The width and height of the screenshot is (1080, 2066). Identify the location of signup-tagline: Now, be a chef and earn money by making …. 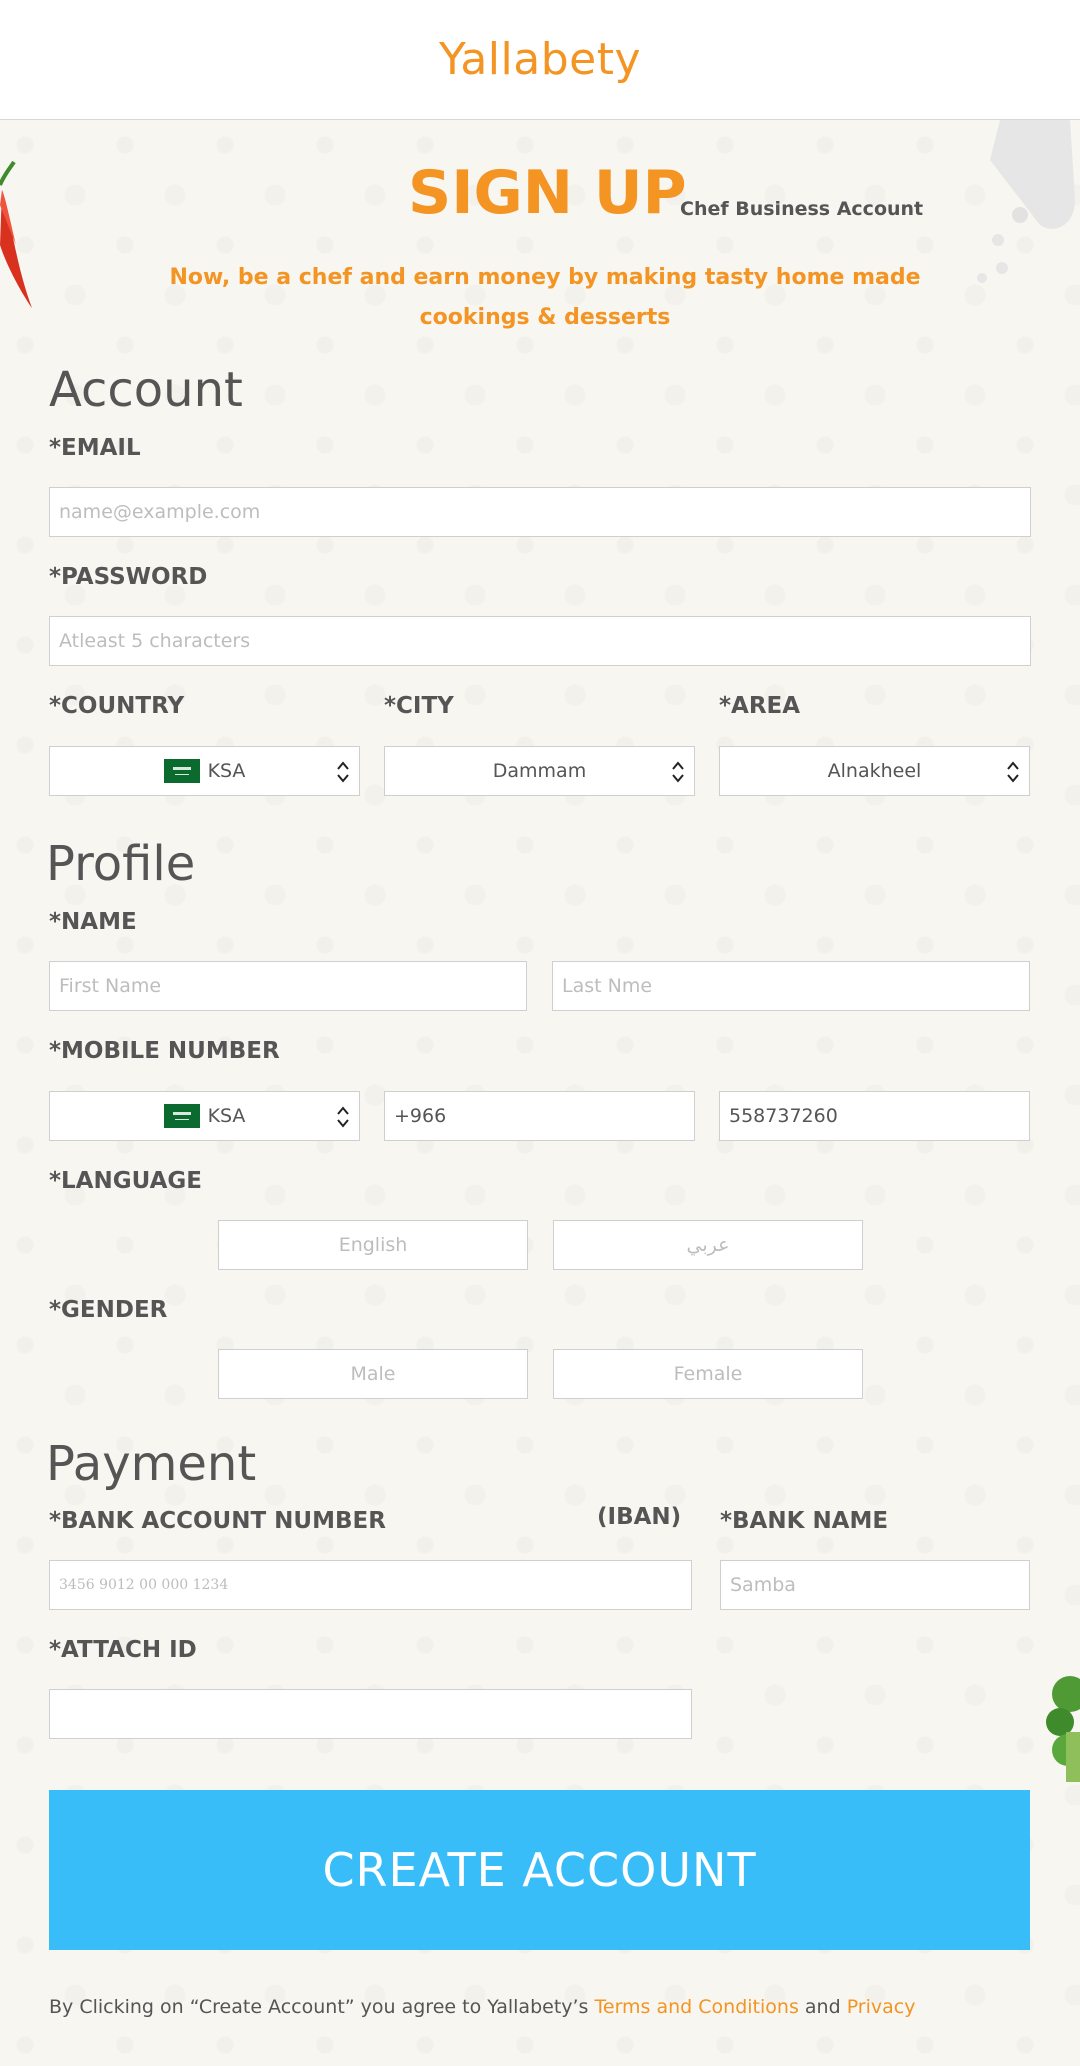
(545, 297).